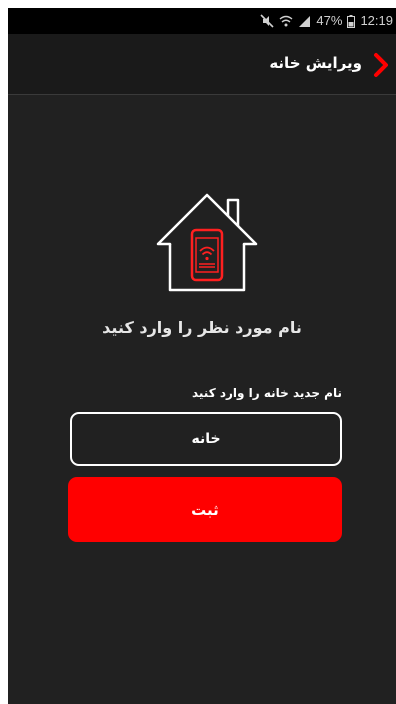  What do you see at coordinates (376, 20) in the screenshot?
I see `clock: 12:19` at bounding box center [376, 20].